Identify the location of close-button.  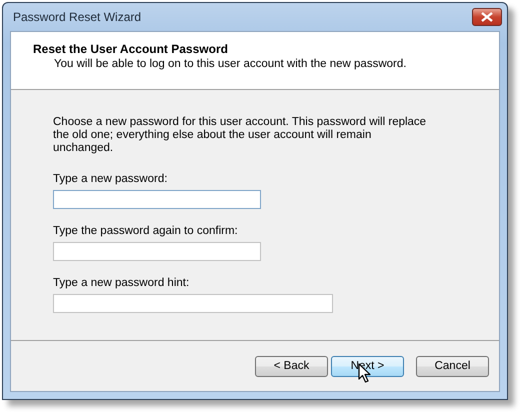
(487, 17).